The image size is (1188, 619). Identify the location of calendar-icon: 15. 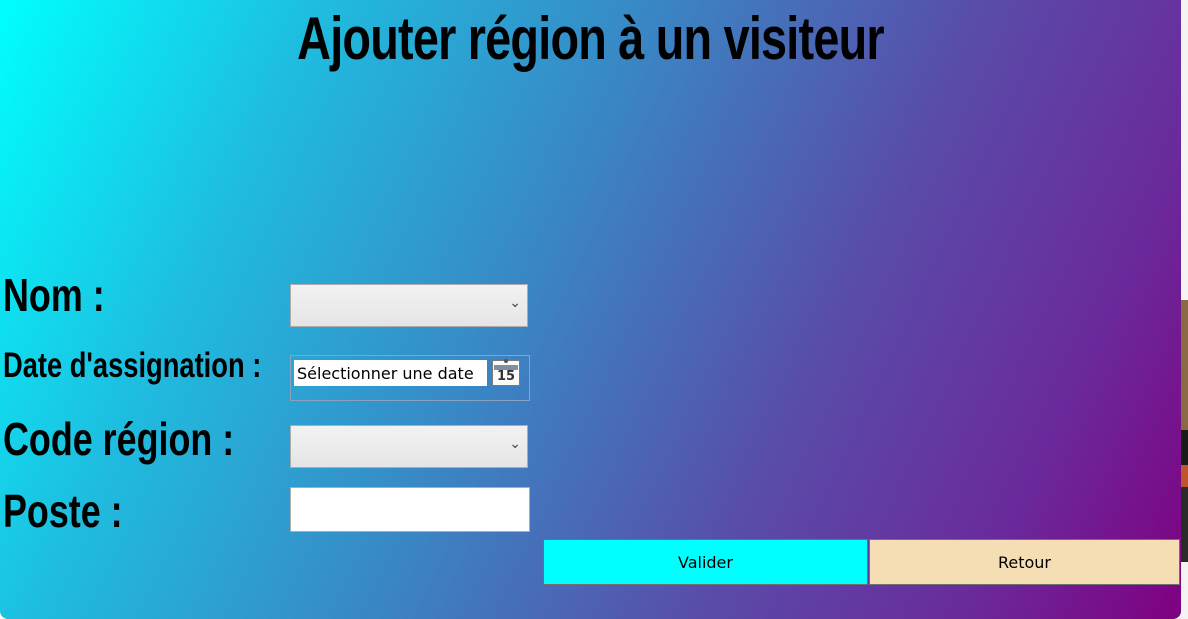
(506, 372).